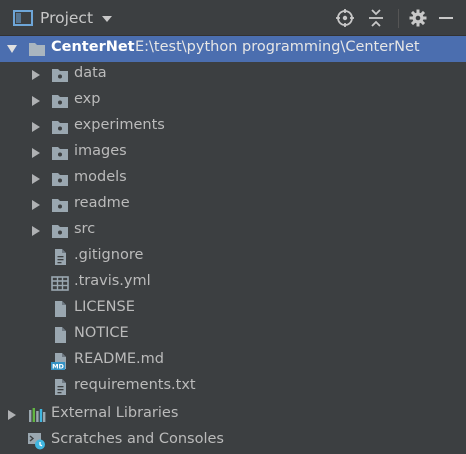 The width and height of the screenshot is (466, 454). What do you see at coordinates (102, 203) in the screenshot?
I see `folder-name: readme` at bounding box center [102, 203].